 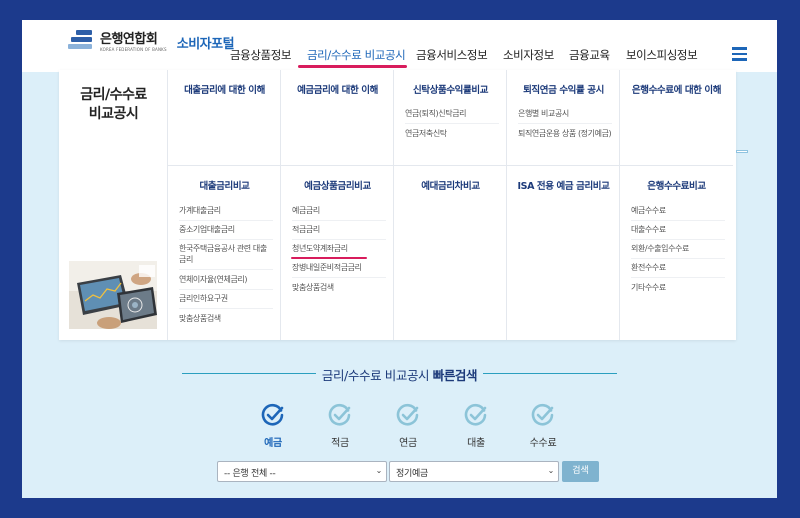 What do you see at coordinates (226, 213) in the screenshot?
I see `menu-link: 가계대출금리` at bounding box center [226, 213].